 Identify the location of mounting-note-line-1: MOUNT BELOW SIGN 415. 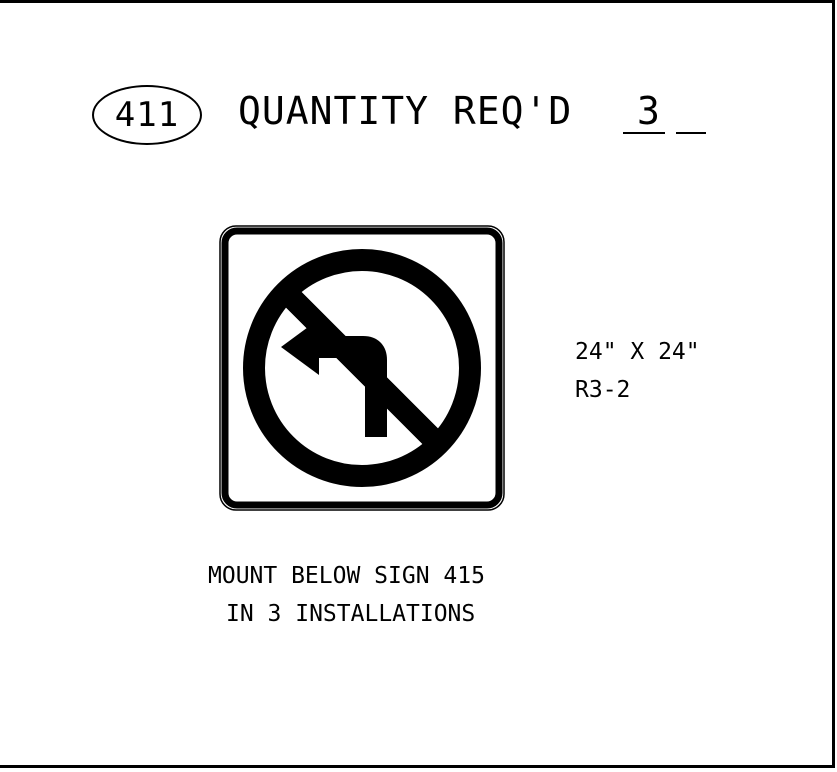
(346, 576).